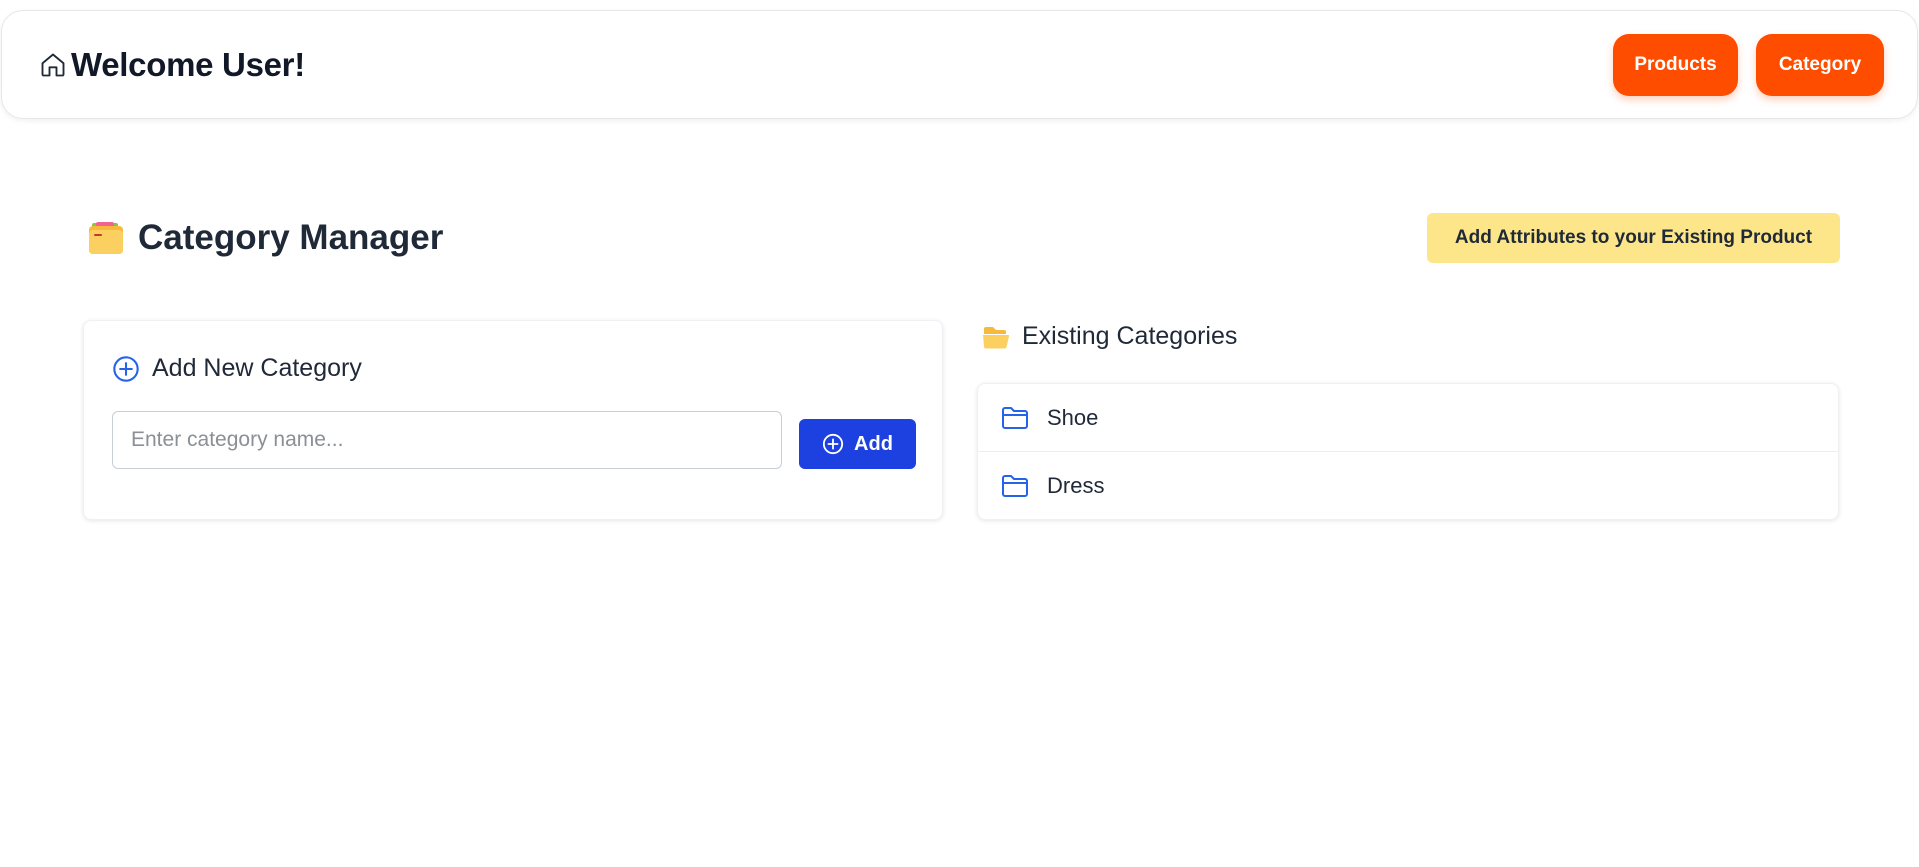 This screenshot has width=1919, height=867. I want to click on add-attributes-button: Add Attributes to your Existing Product, so click(1633, 238).